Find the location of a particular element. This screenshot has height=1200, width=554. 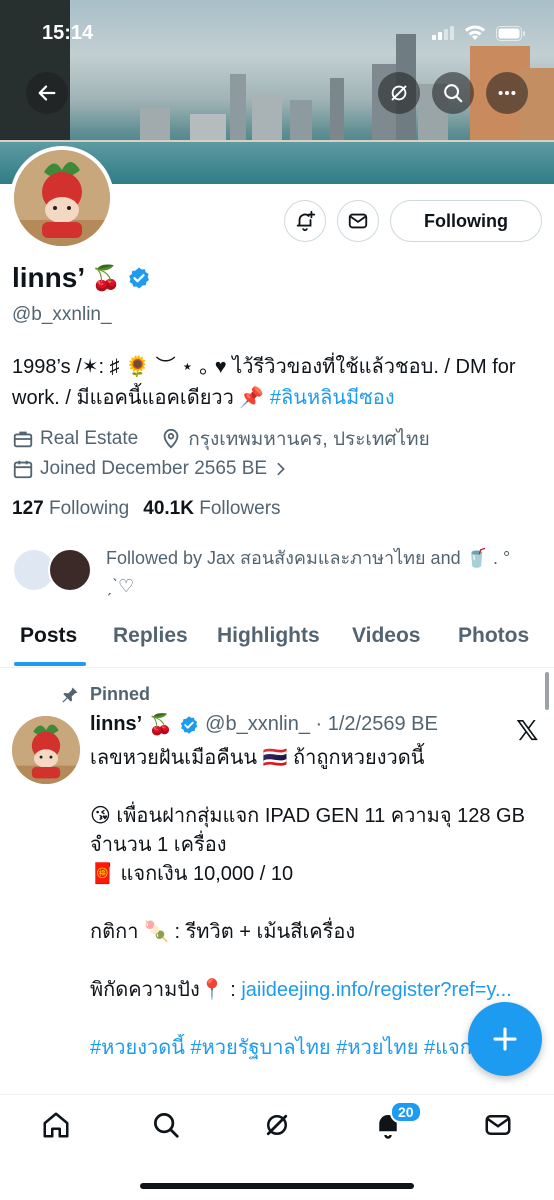

pinned-label: Pinned is located at coordinates (105, 694).